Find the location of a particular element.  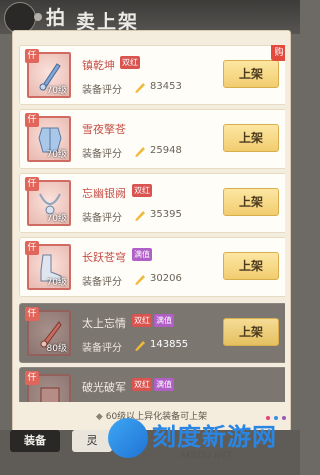

header-title-char: 拍 is located at coordinates (57, 18).